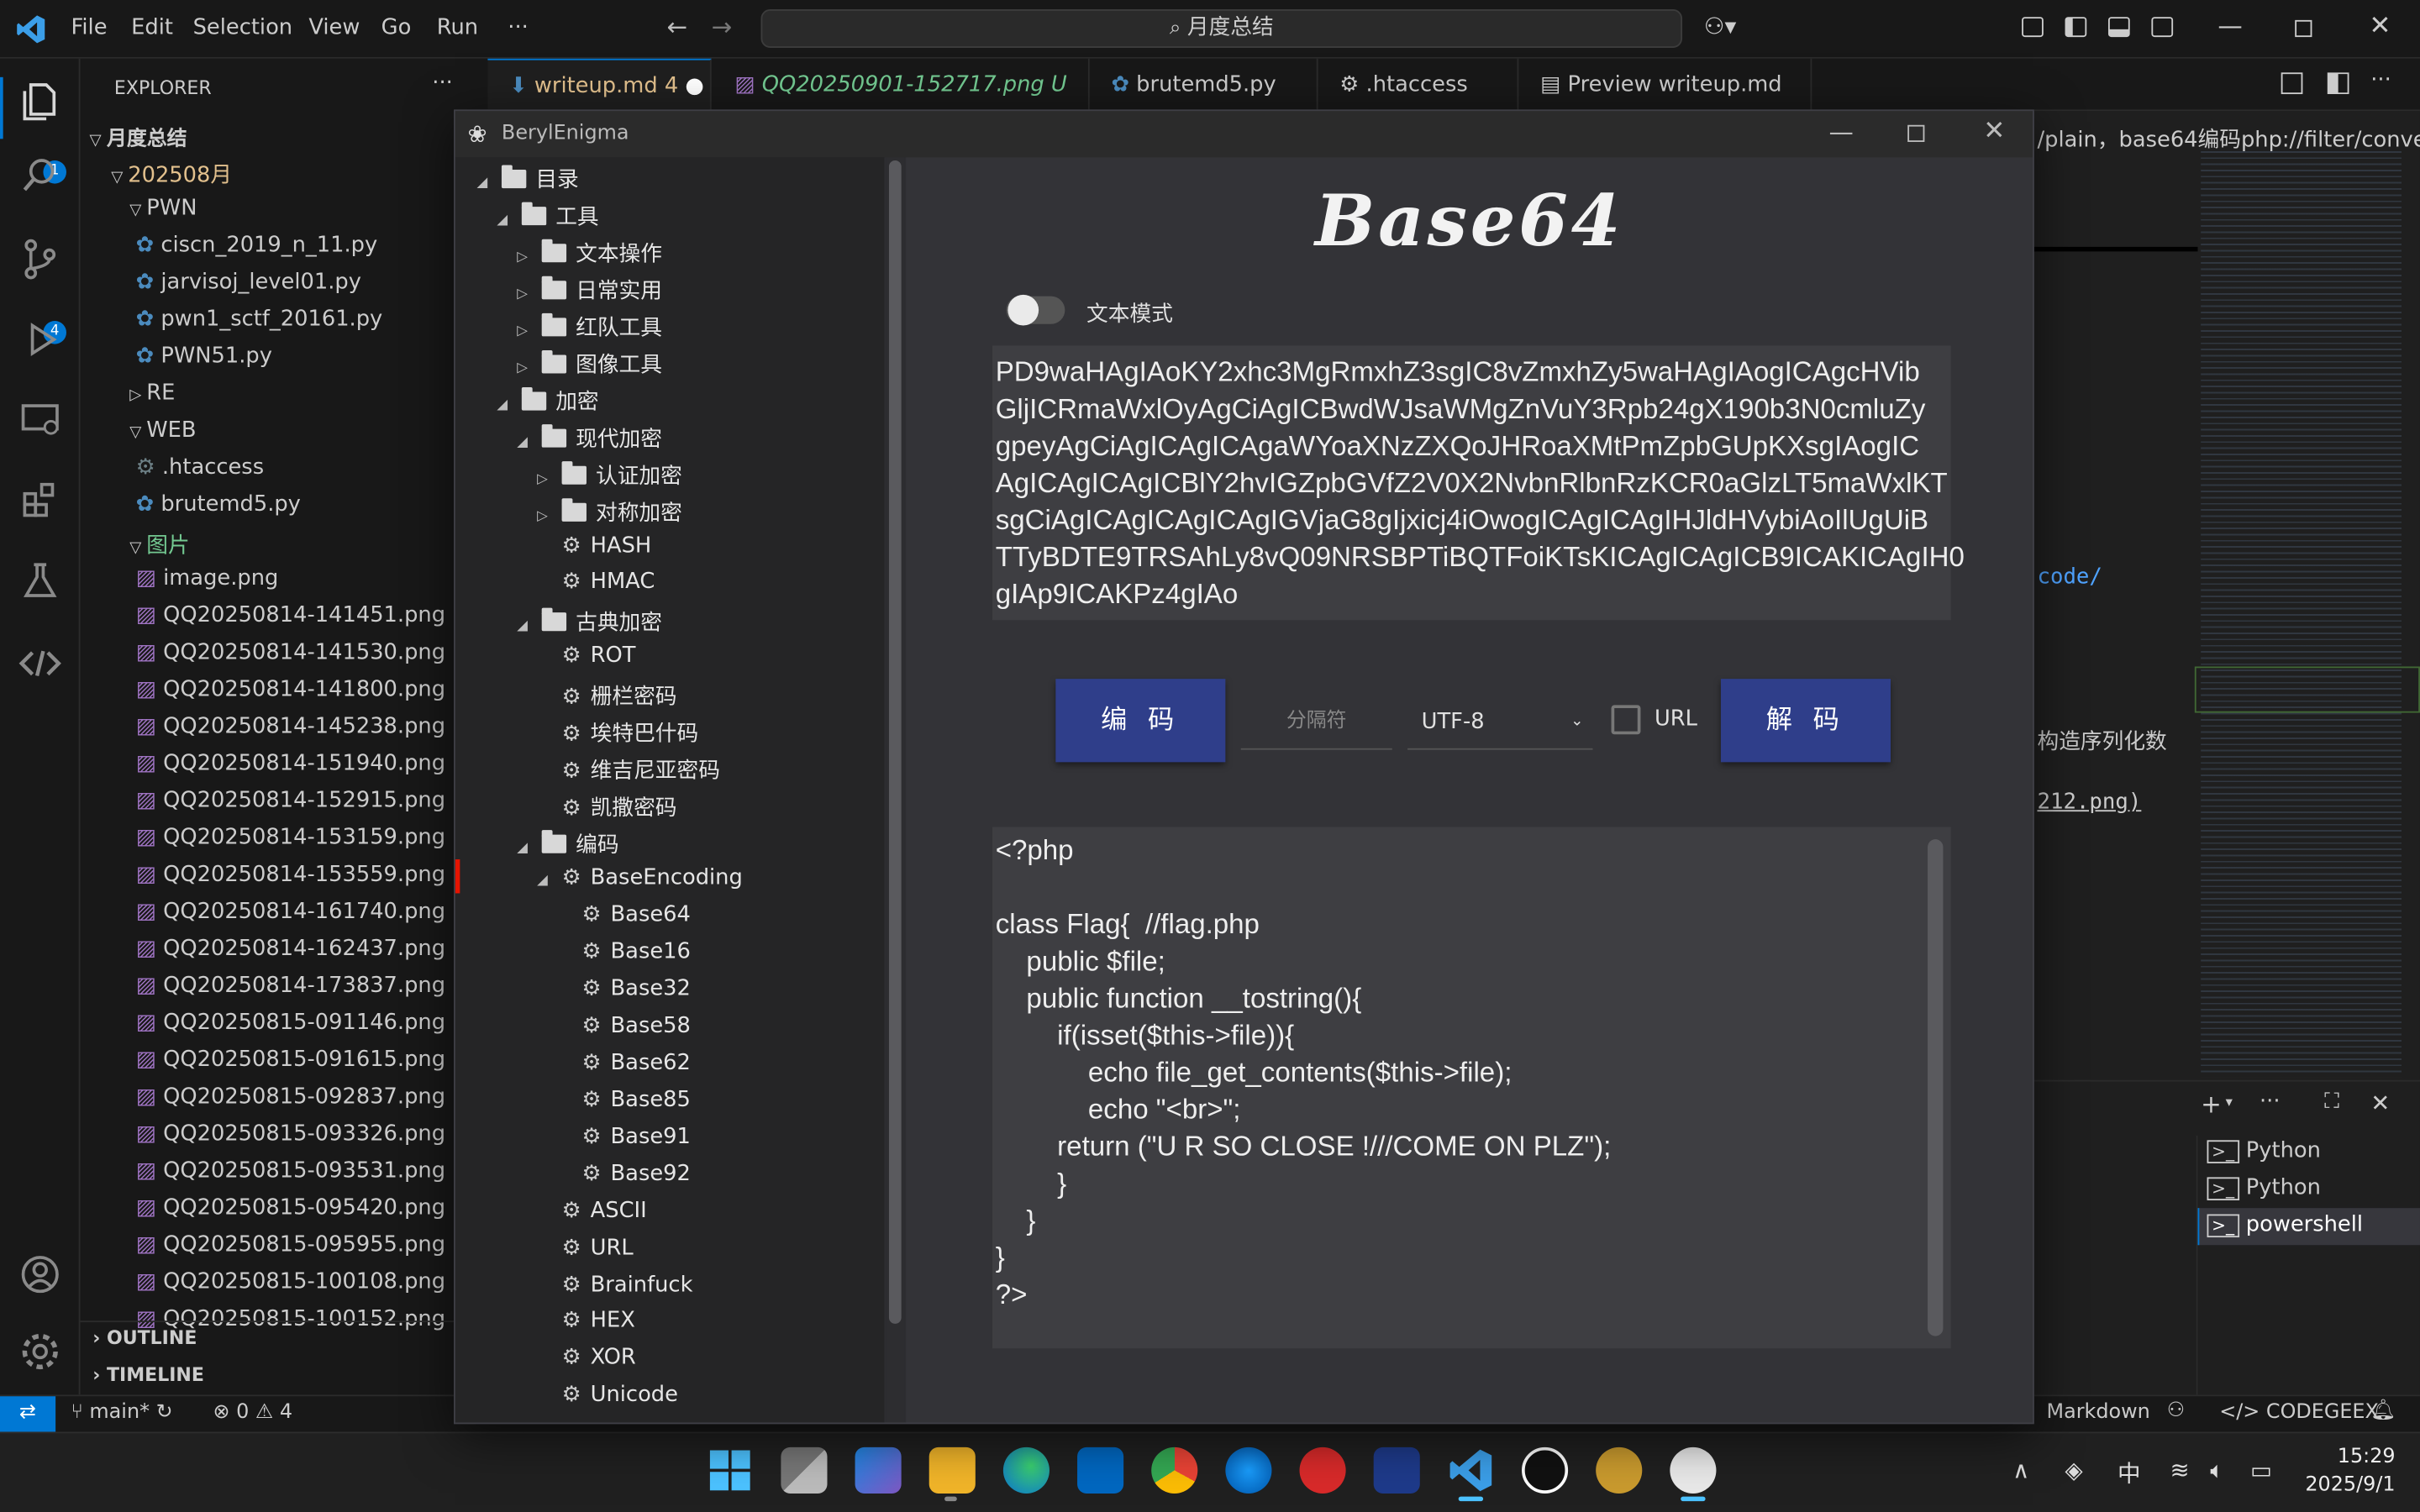 Image resolution: width=2420 pixels, height=1512 pixels. I want to click on tree-node: ⚙ ASCII, so click(592, 1210).